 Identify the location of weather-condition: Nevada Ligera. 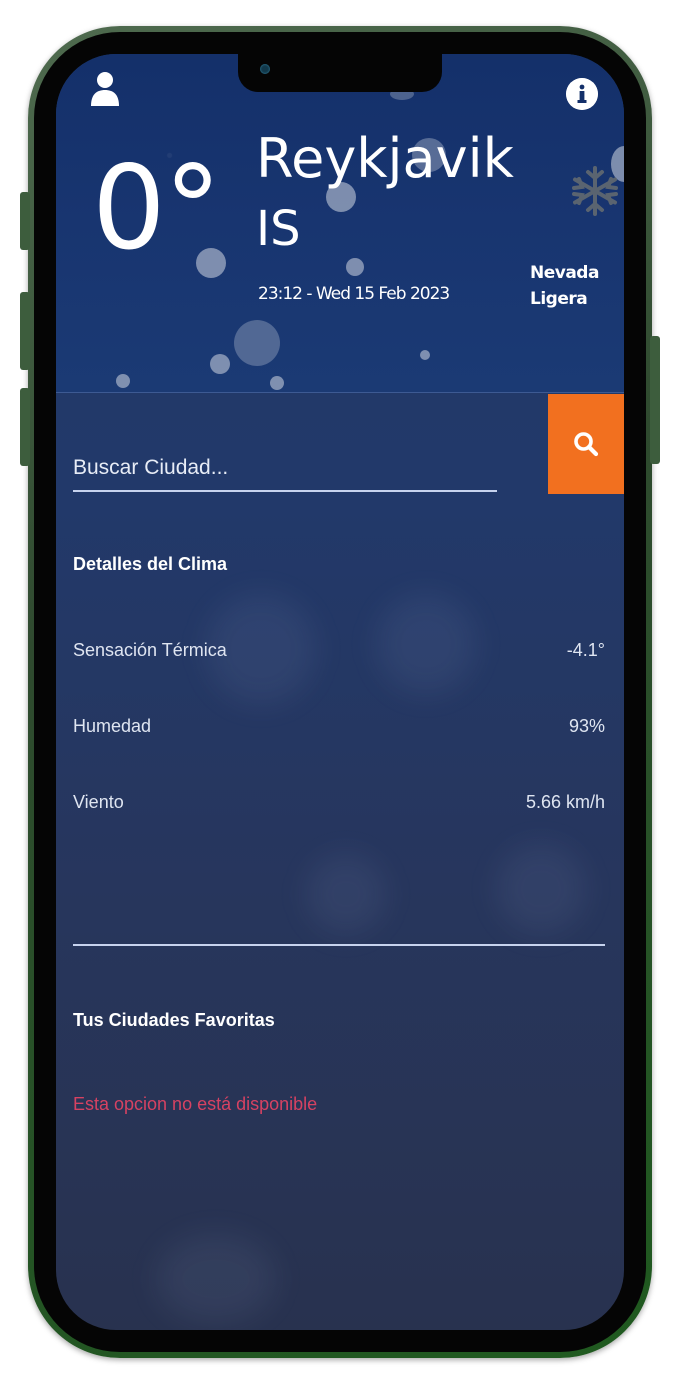
(564, 286).